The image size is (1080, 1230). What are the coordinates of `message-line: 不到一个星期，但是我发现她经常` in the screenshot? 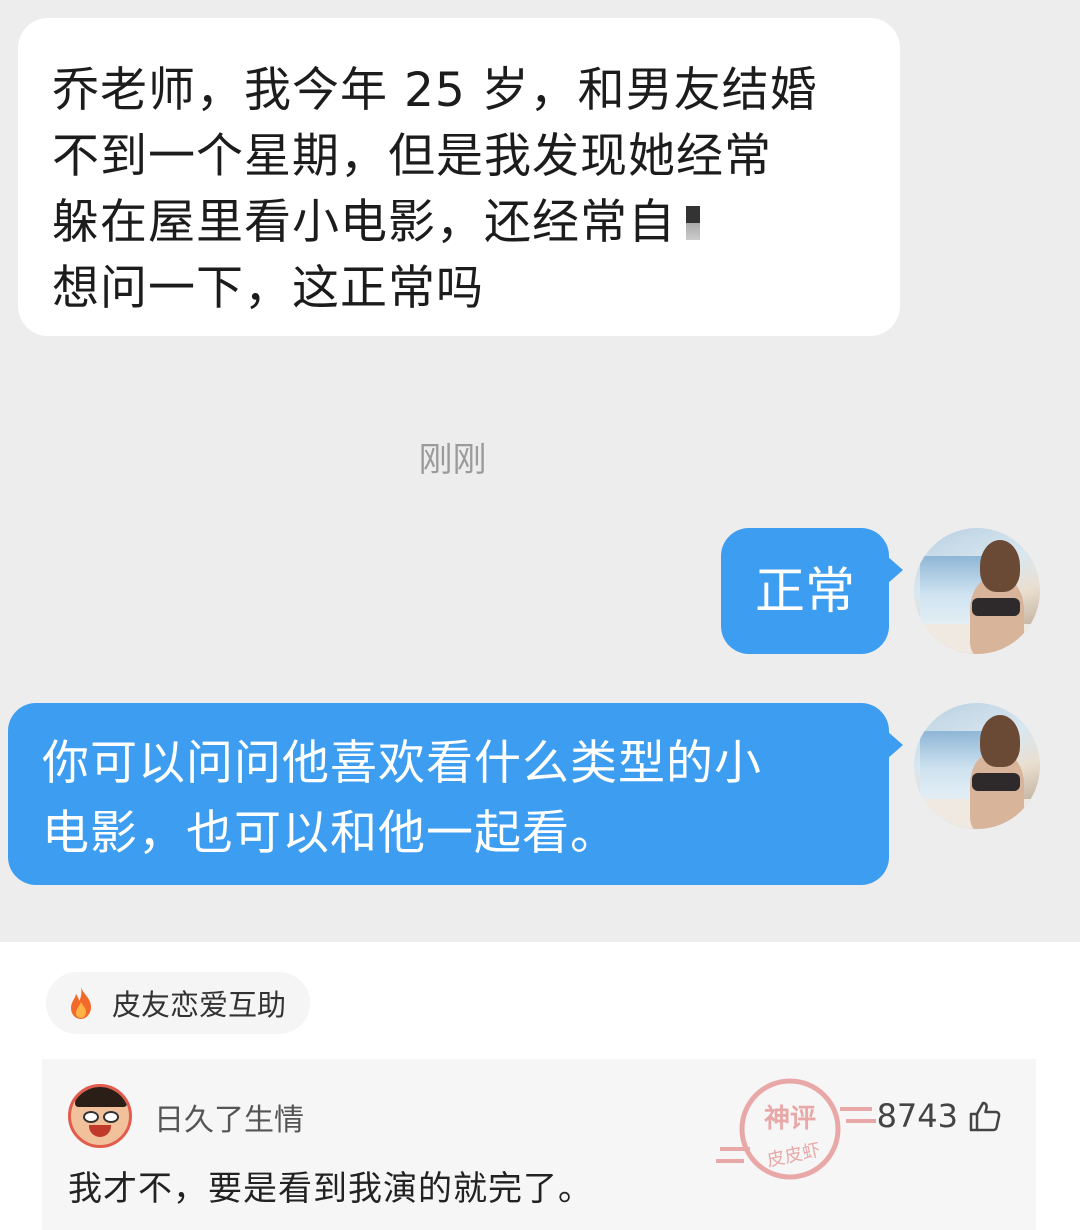 It's located at (412, 156).